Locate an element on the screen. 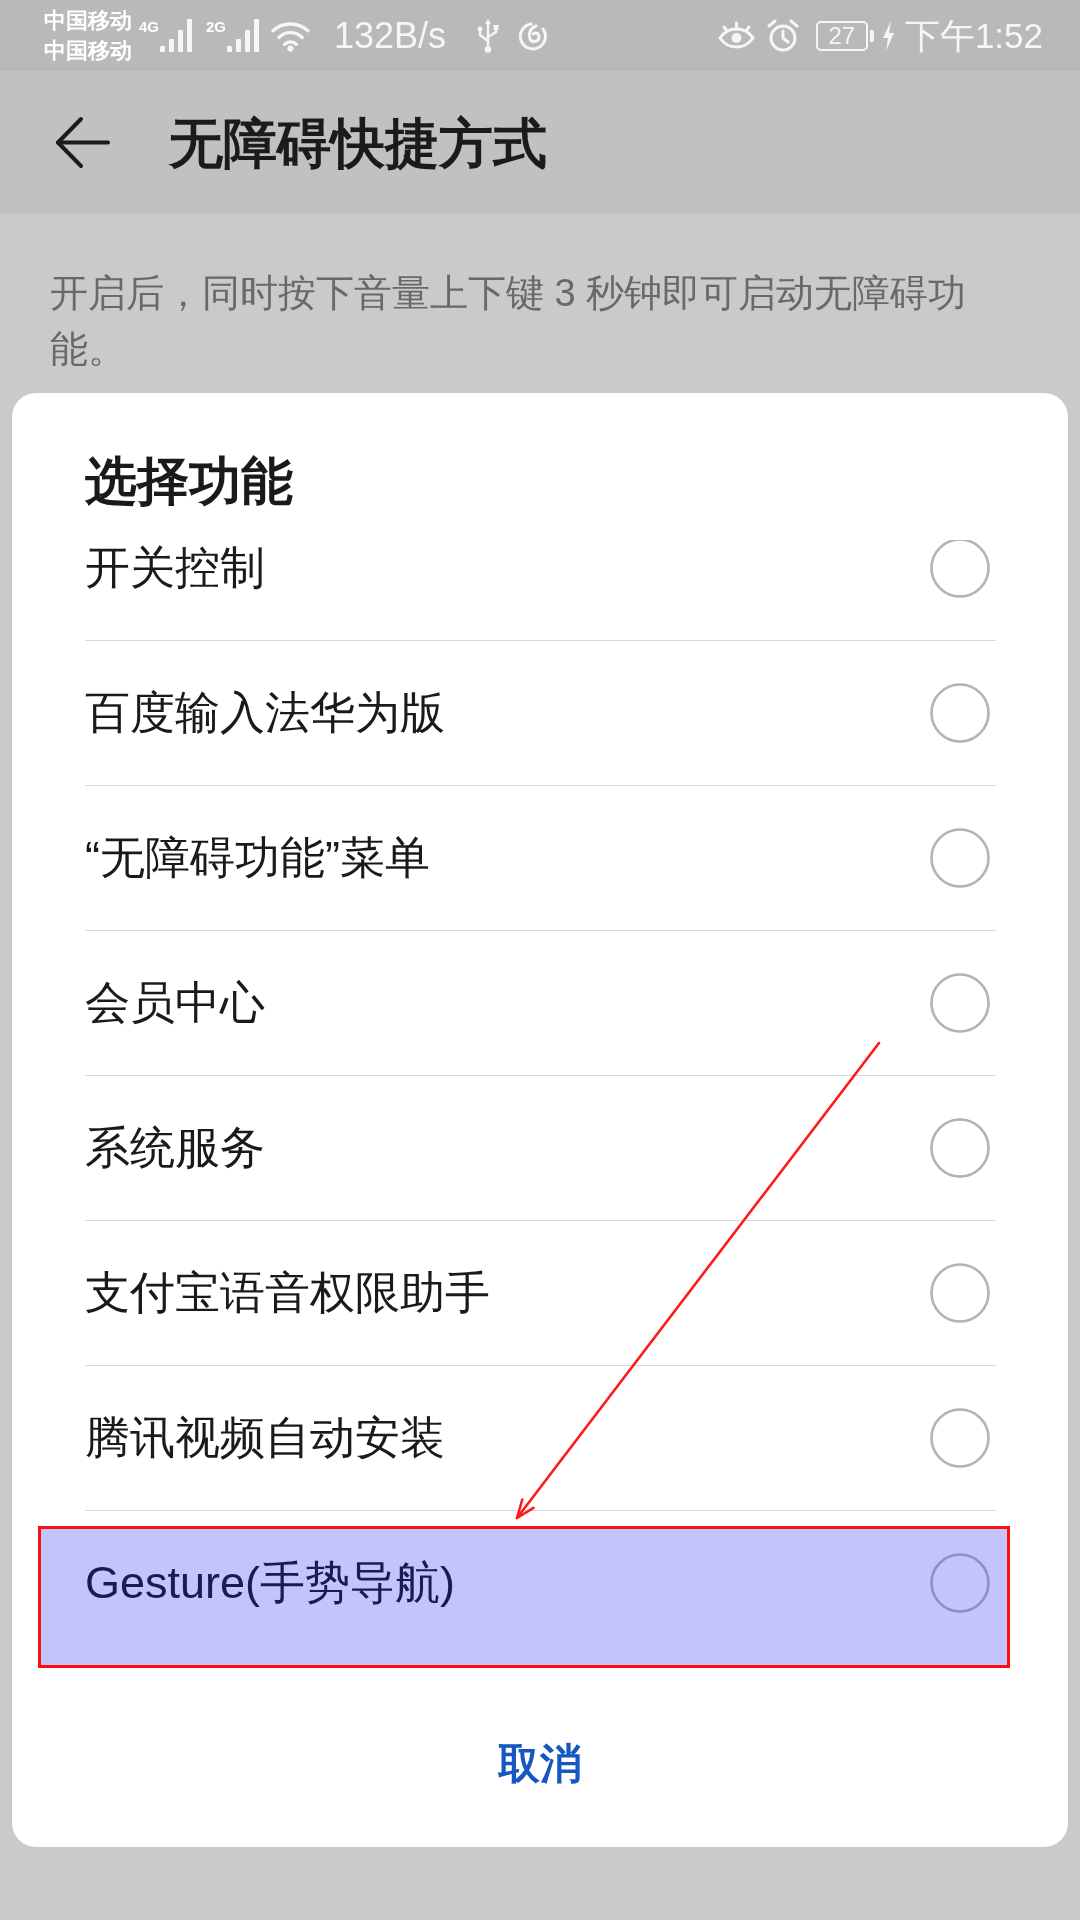 Image resolution: width=1080 pixels, height=1920 pixels. alarm-clock-icon is located at coordinates (782, 35).